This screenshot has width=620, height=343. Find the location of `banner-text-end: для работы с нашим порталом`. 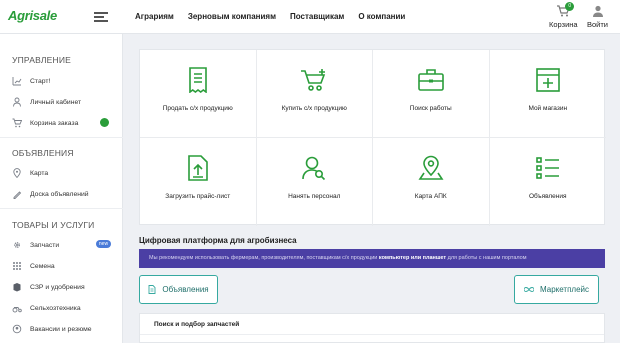

banner-text-end: для работы с нашим порталом is located at coordinates (486, 258).